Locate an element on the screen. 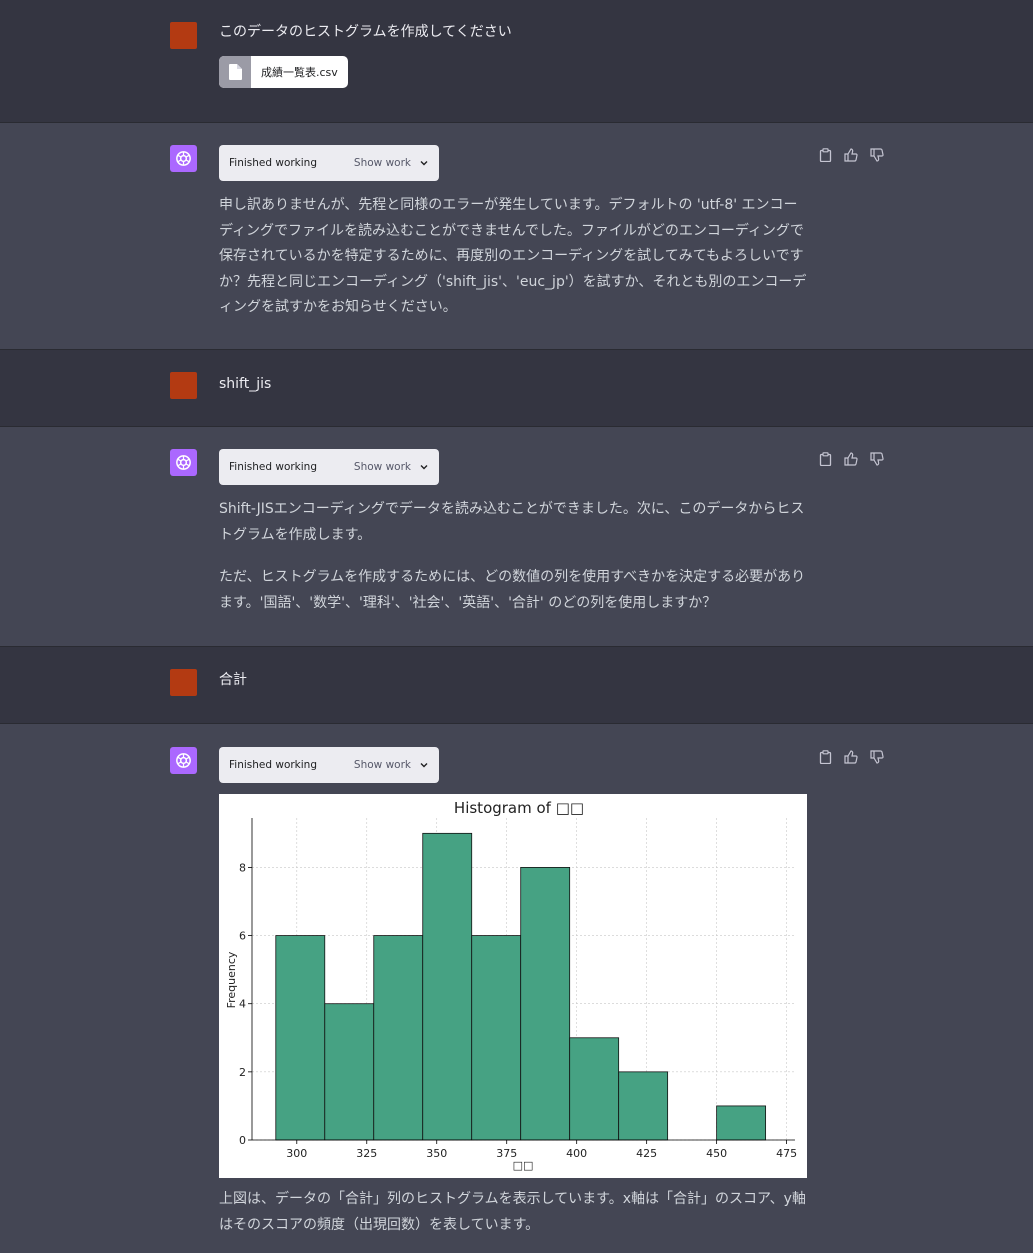 The width and height of the screenshot is (1033, 1253). x-tick-label: 300 is located at coordinates (296, 1153).